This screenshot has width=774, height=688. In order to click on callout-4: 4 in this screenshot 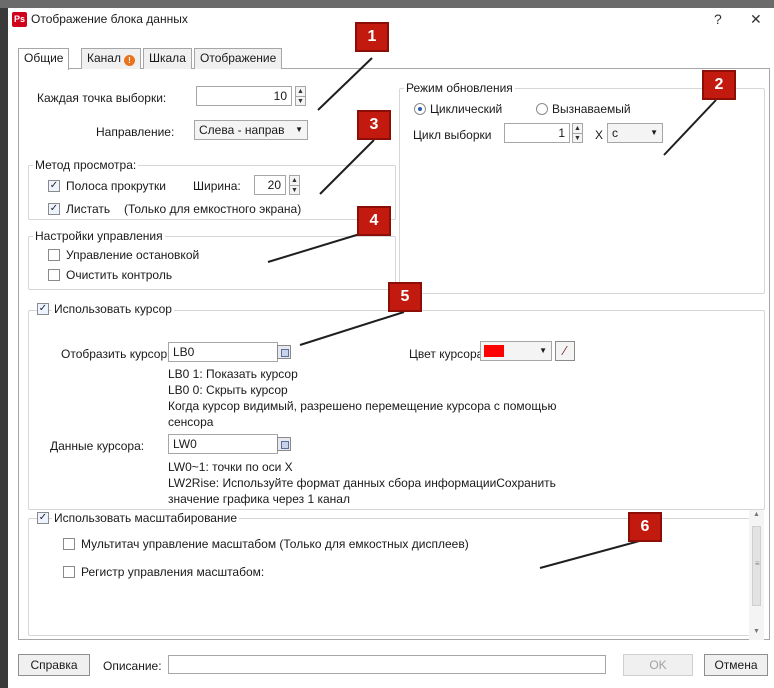, I will do `click(374, 221)`.